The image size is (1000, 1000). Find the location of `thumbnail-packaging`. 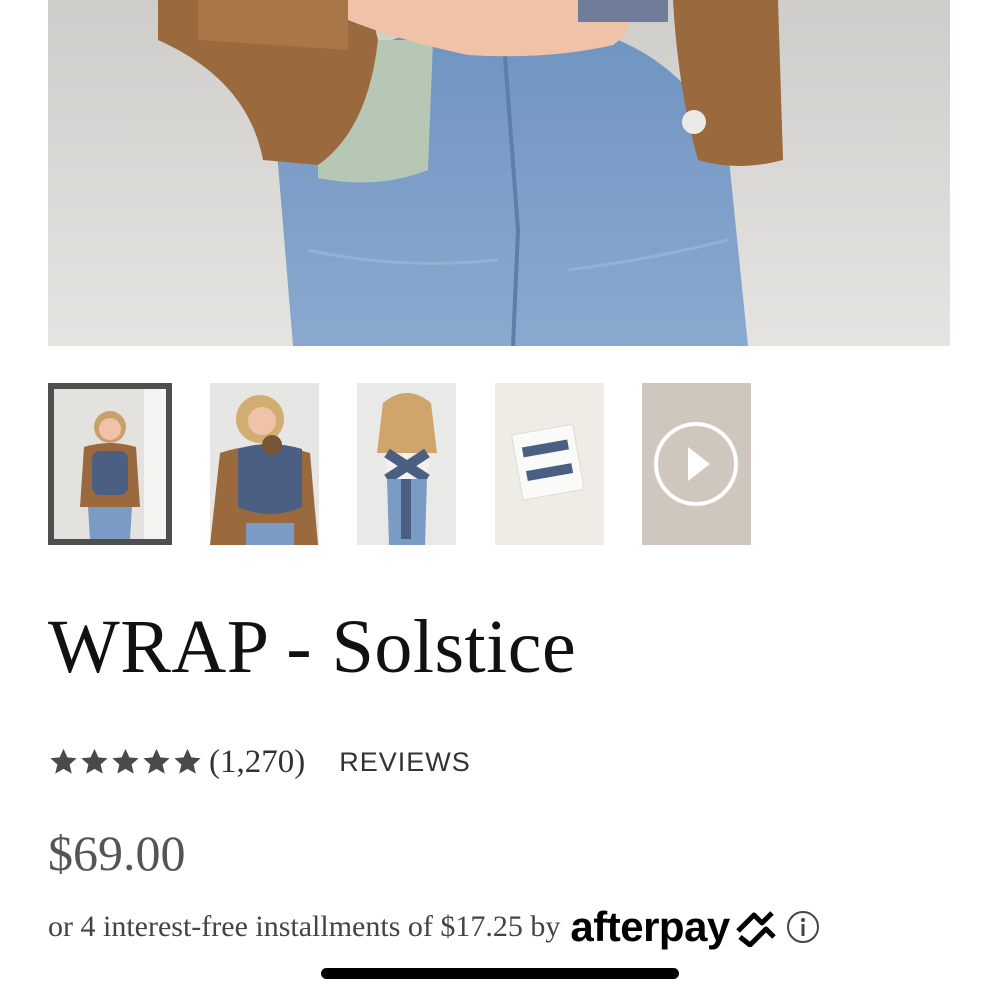

thumbnail-packaging is located at coordinates (549, 464).